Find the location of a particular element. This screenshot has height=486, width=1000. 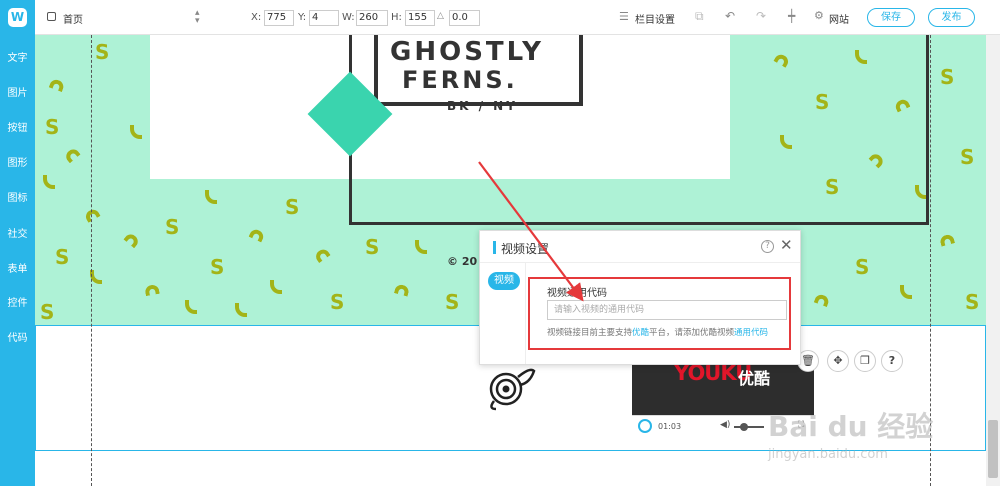

list-icon: ☰ is located at coordinates (624, 16).